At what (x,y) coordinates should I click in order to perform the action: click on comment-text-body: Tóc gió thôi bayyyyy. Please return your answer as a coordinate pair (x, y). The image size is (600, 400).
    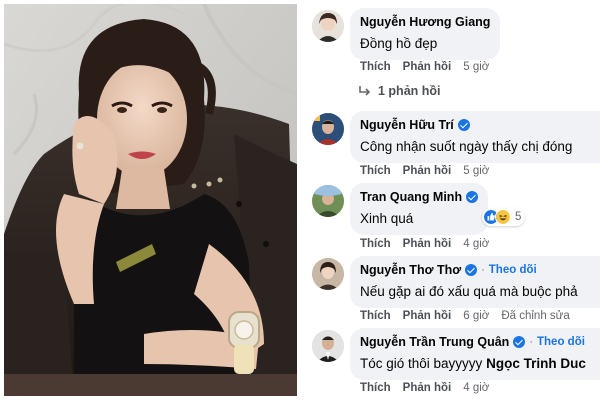
    Looking at the image, I should click on (421, 363).